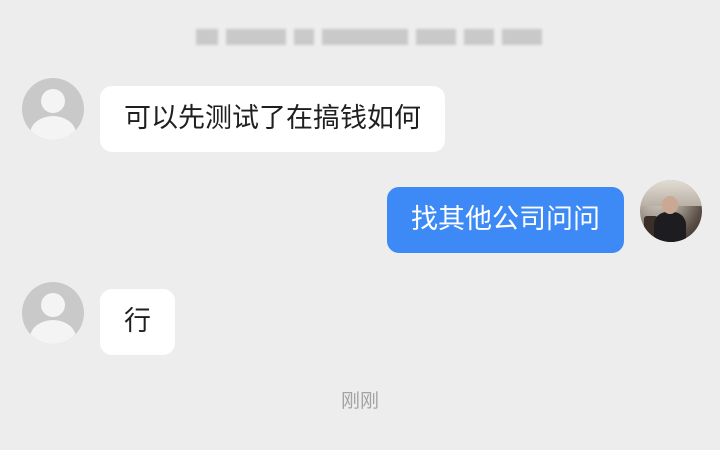  I want to click on message-bubble-incoming: 行, so click(137, 322).